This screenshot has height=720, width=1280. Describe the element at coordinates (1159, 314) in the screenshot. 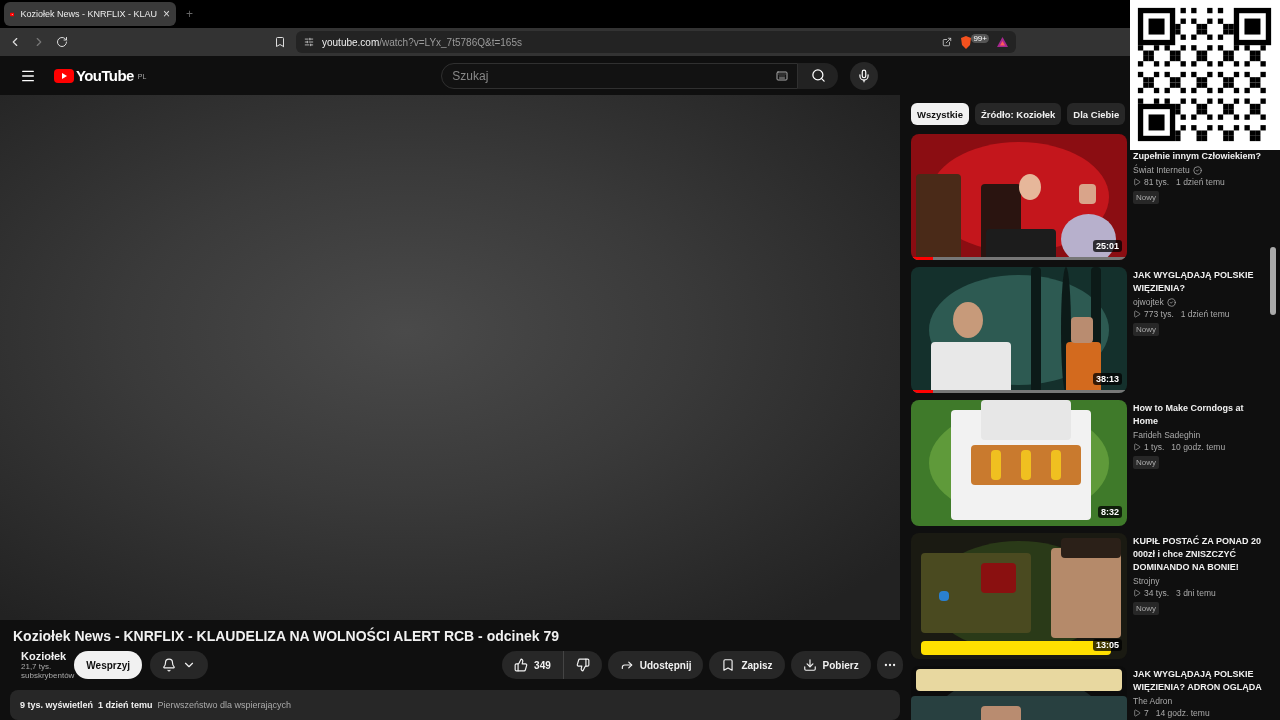

I see `view-count: 773 tys.` at that location.